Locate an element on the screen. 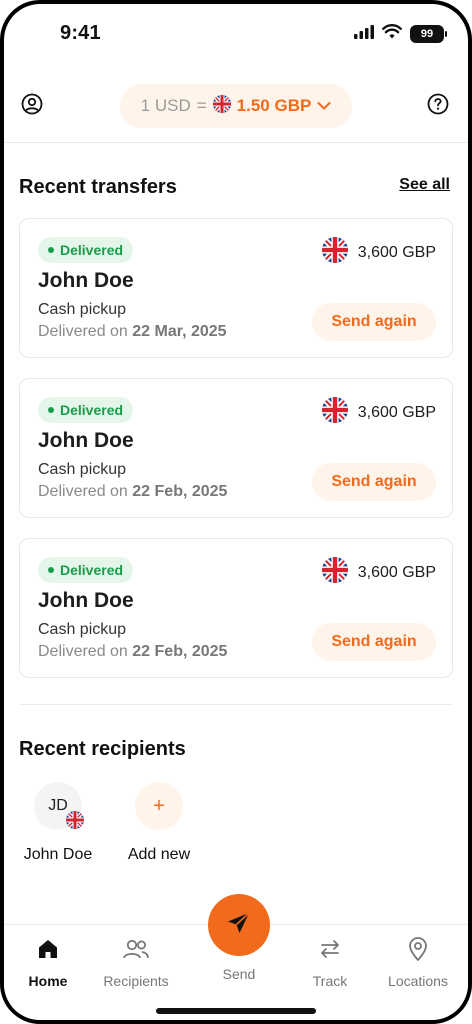 Image resolution: width=472 pixels, height=1024 pixels. wifi-icon is located at coordinates (392, 34).